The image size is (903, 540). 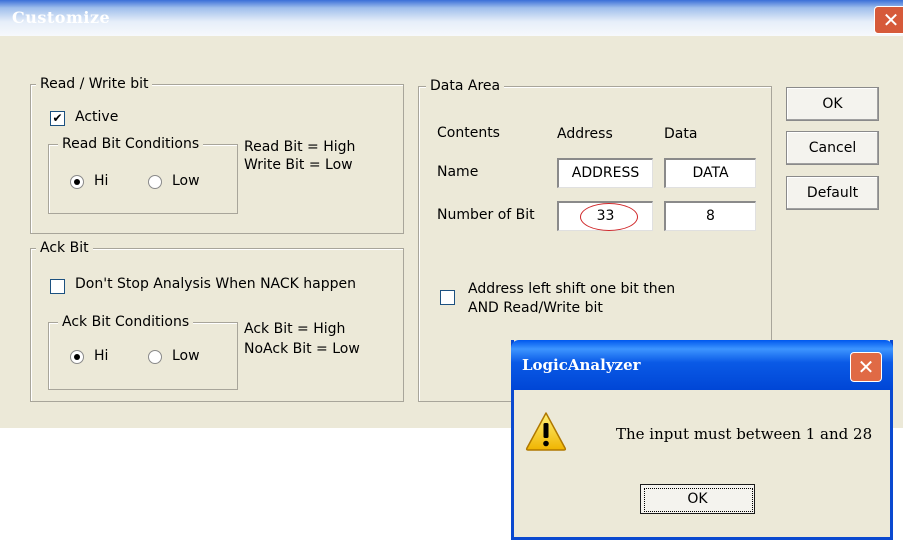 What do you see at coordinates (486, 215) in the screenshot?
I see `number-of-bit-label: Number of Bit` at bounding box center [486, 215].